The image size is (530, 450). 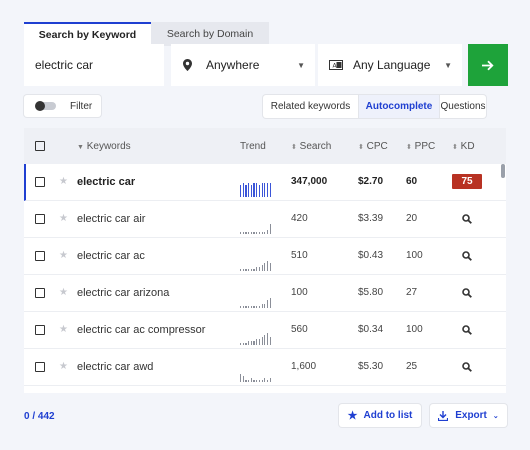 I want to click on search-value: 100, so click(x=299, y=292).